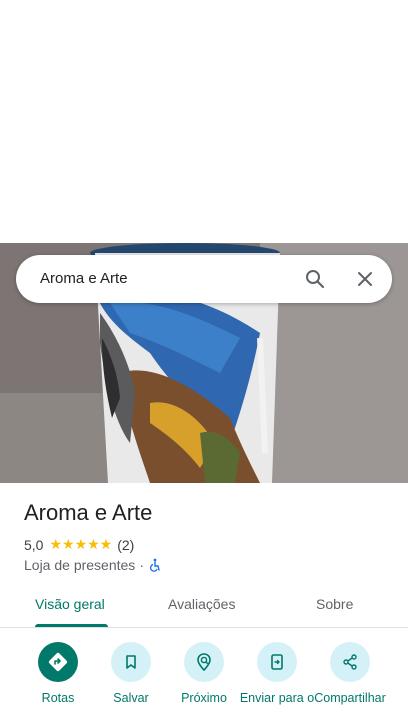 Image resolution: width=408 pixels, height=726 pixels. I want to click on category-row: Loja de presentes ·, so click(93, 565).